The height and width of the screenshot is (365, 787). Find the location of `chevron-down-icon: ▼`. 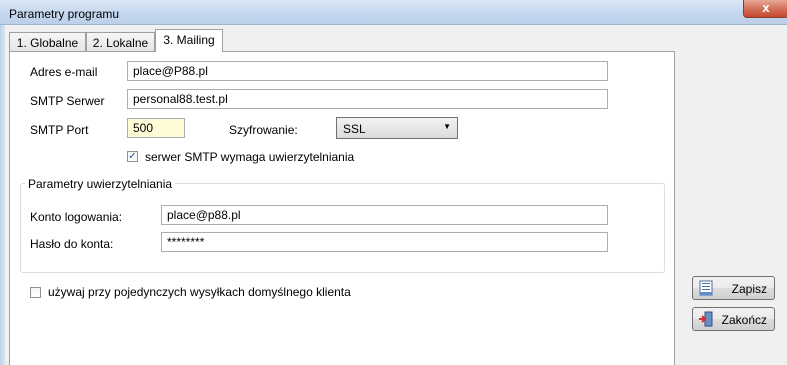

chevron-down-icon: ▼ is located at coordinates (447, 126).